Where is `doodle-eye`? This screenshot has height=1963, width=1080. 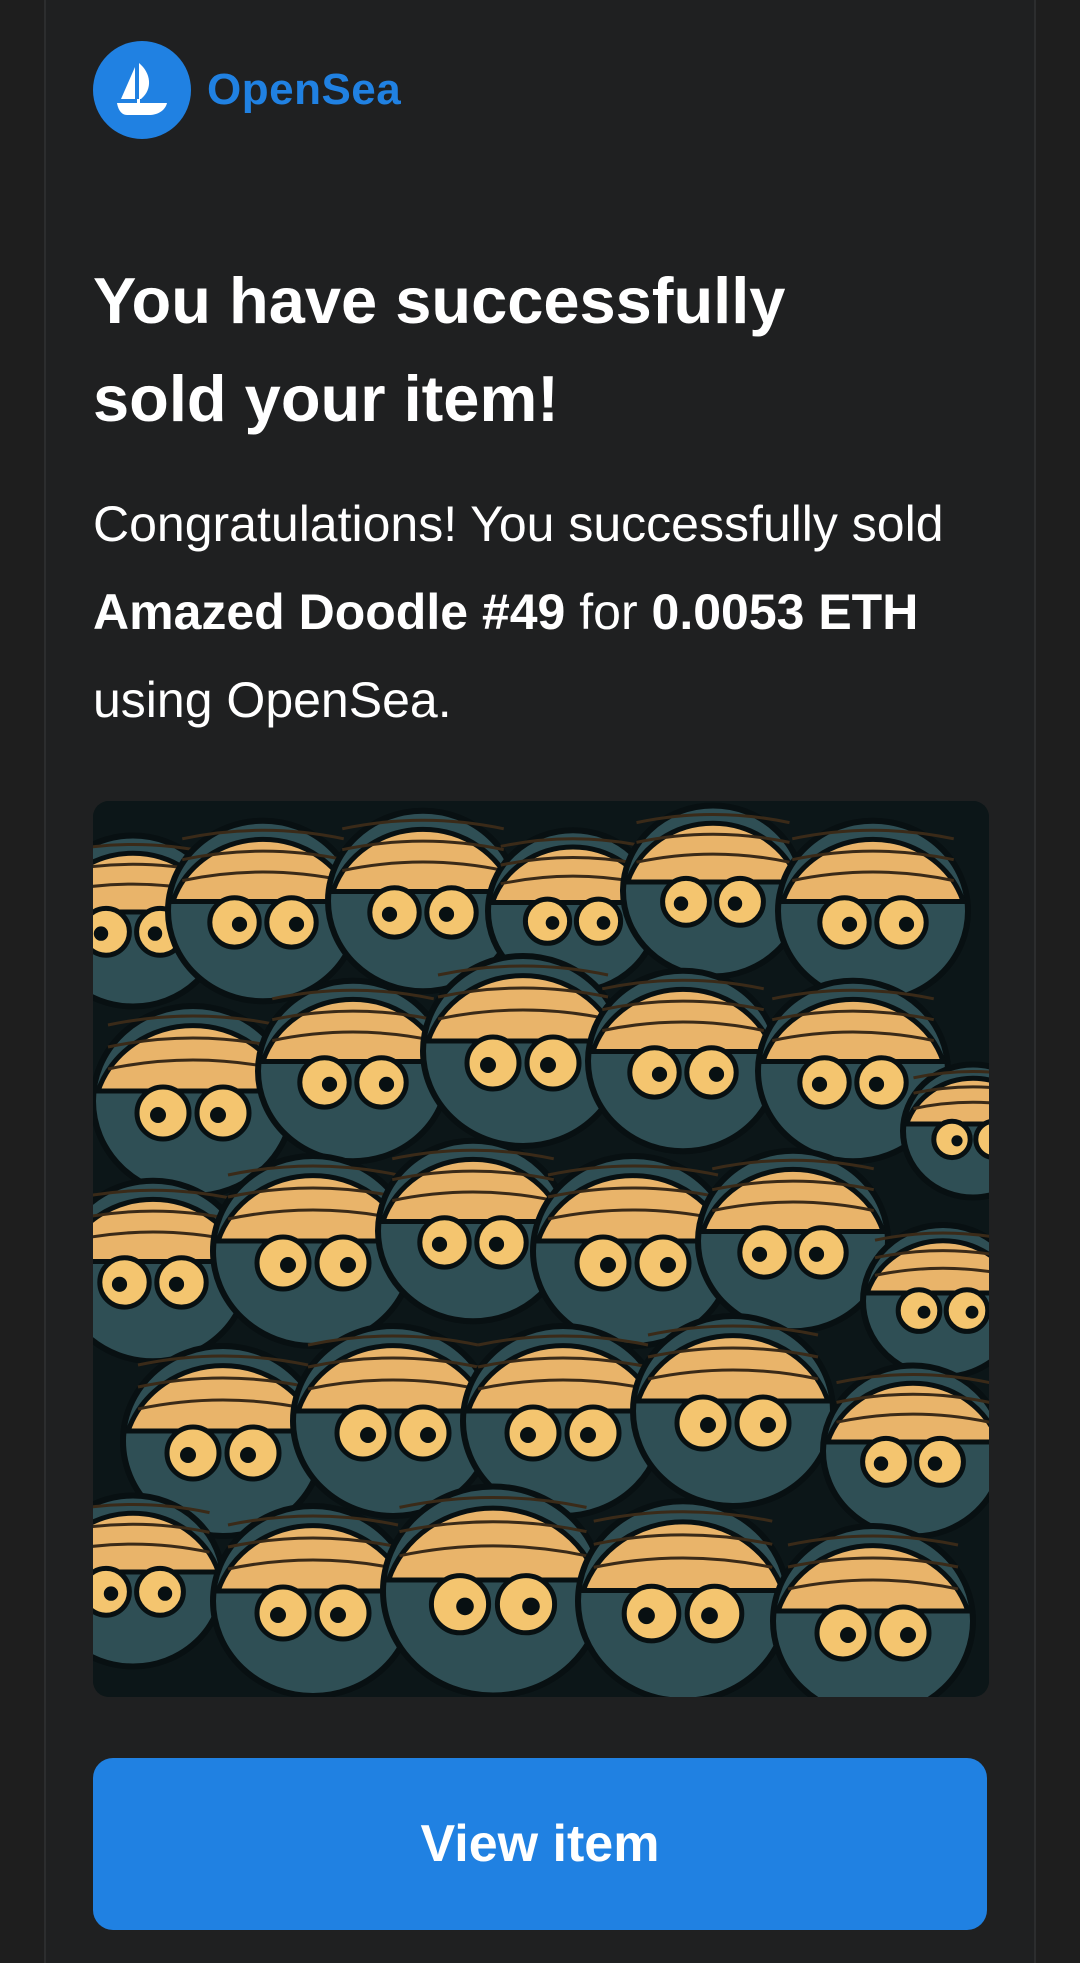
doodle-eye is located at coordinates (981, 1139).